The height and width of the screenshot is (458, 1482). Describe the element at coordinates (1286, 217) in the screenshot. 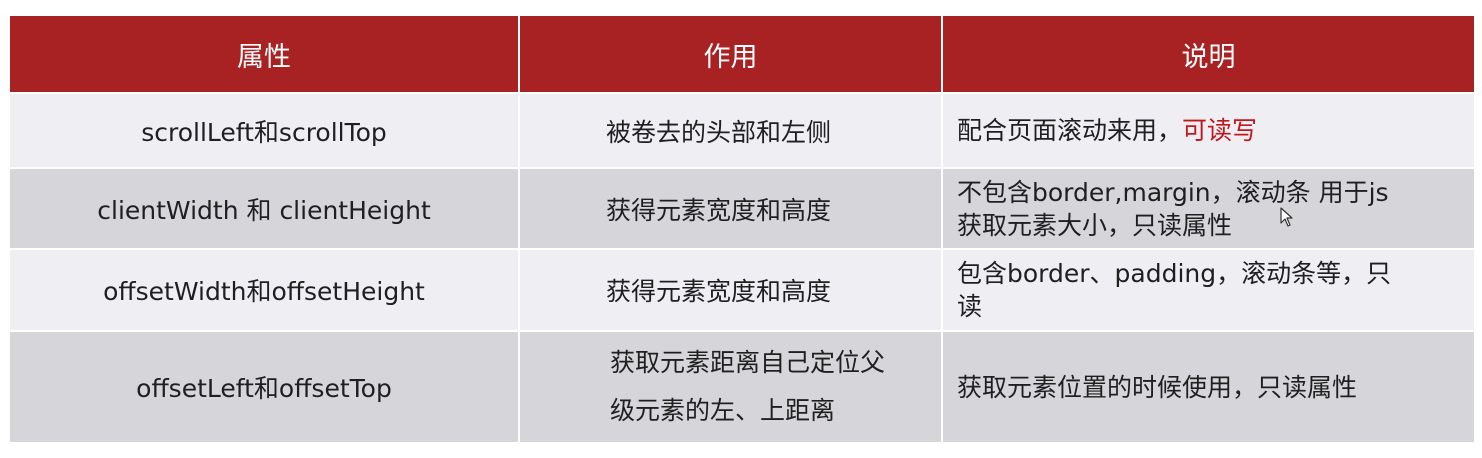

I see `mouse-pointer-icon` at that location.